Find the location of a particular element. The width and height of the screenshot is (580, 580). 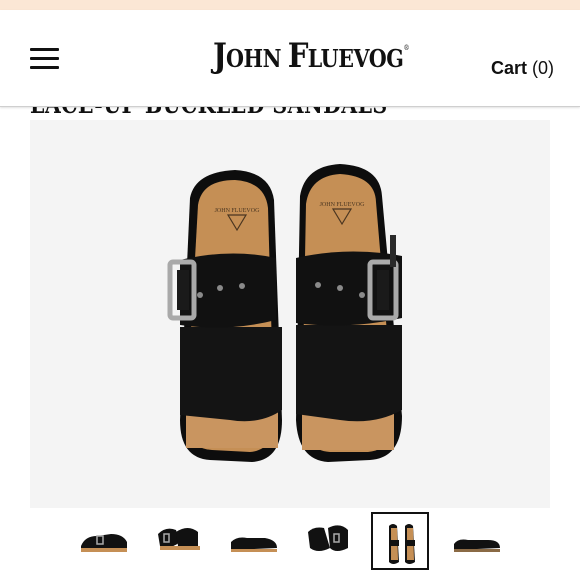

registered-mark: ® is located at coordinates (406, 48).